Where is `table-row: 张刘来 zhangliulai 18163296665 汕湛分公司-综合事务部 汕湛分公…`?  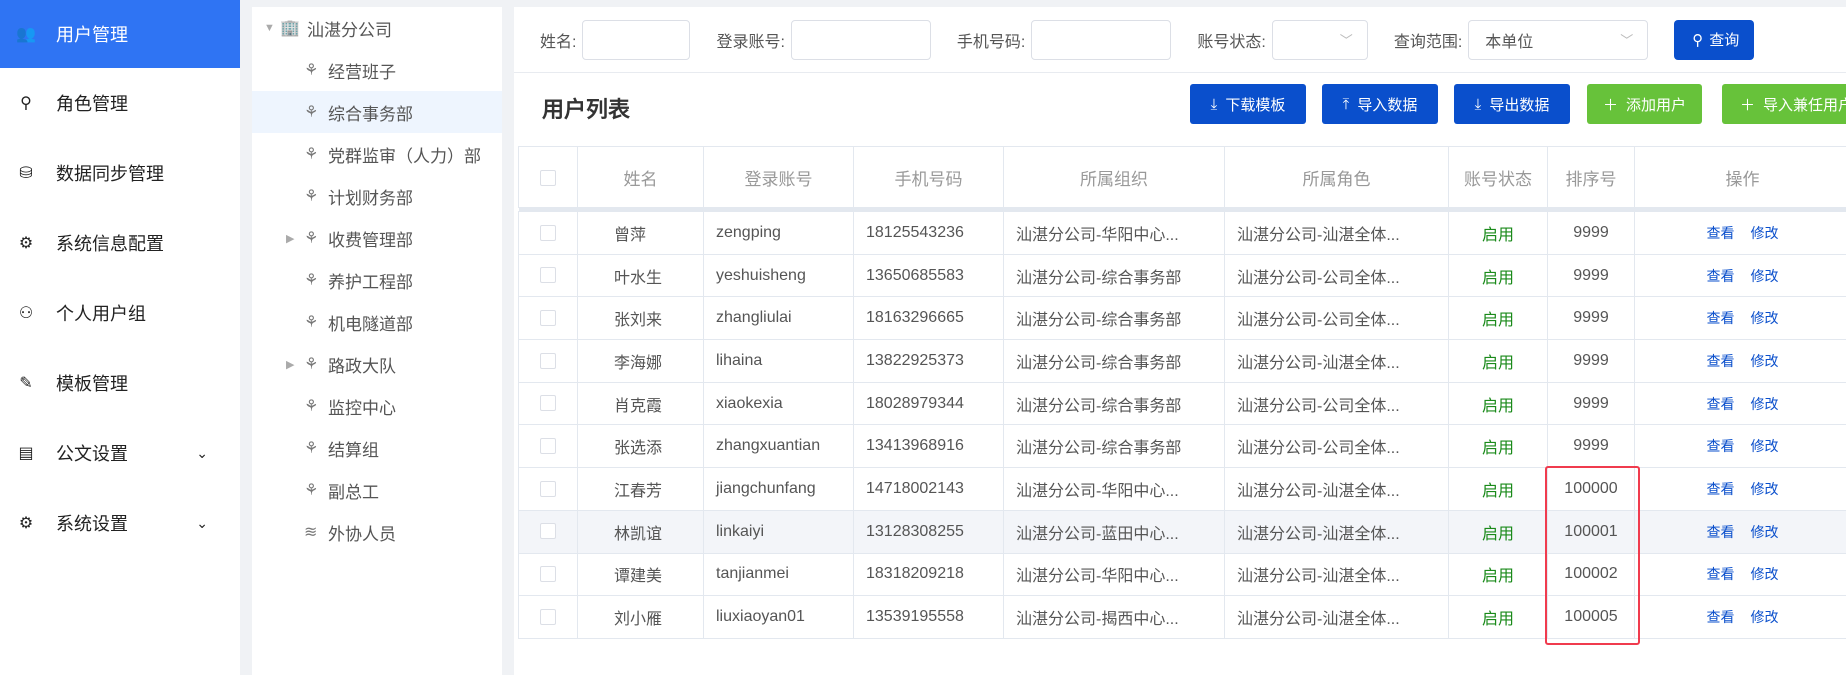 table-row: 张刘来 zhangliulai 18163296665 汕湛分公司-综合事务部 汕湛分公… is located at coordinates (1182, 318).